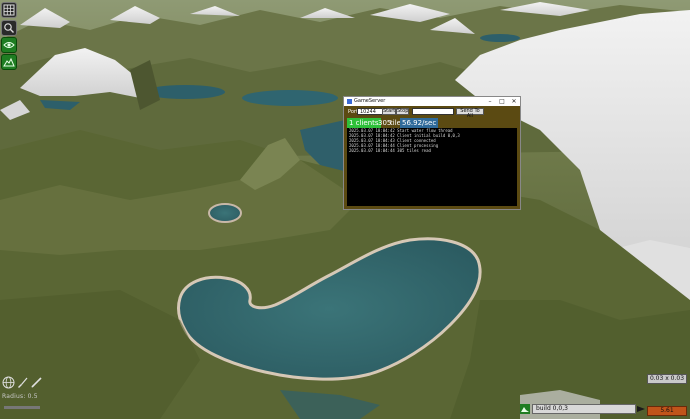  I want to click on clients-count-badge: 1 clients, so click(364, 123).